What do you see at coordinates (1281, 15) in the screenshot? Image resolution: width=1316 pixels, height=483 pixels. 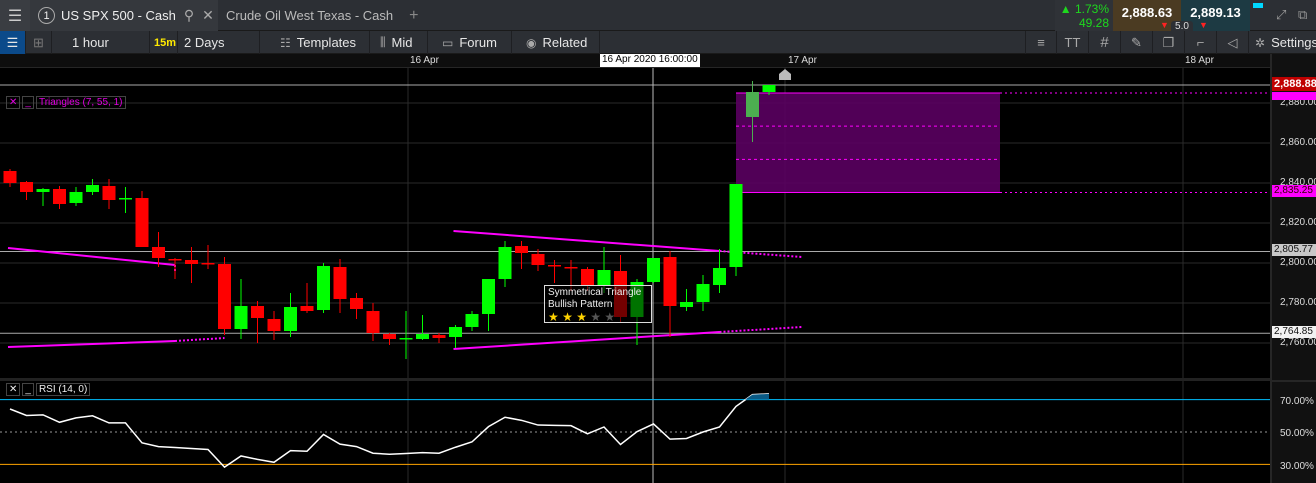 I see `expand-icon: ⤢` at bounding box center [1281, 15].